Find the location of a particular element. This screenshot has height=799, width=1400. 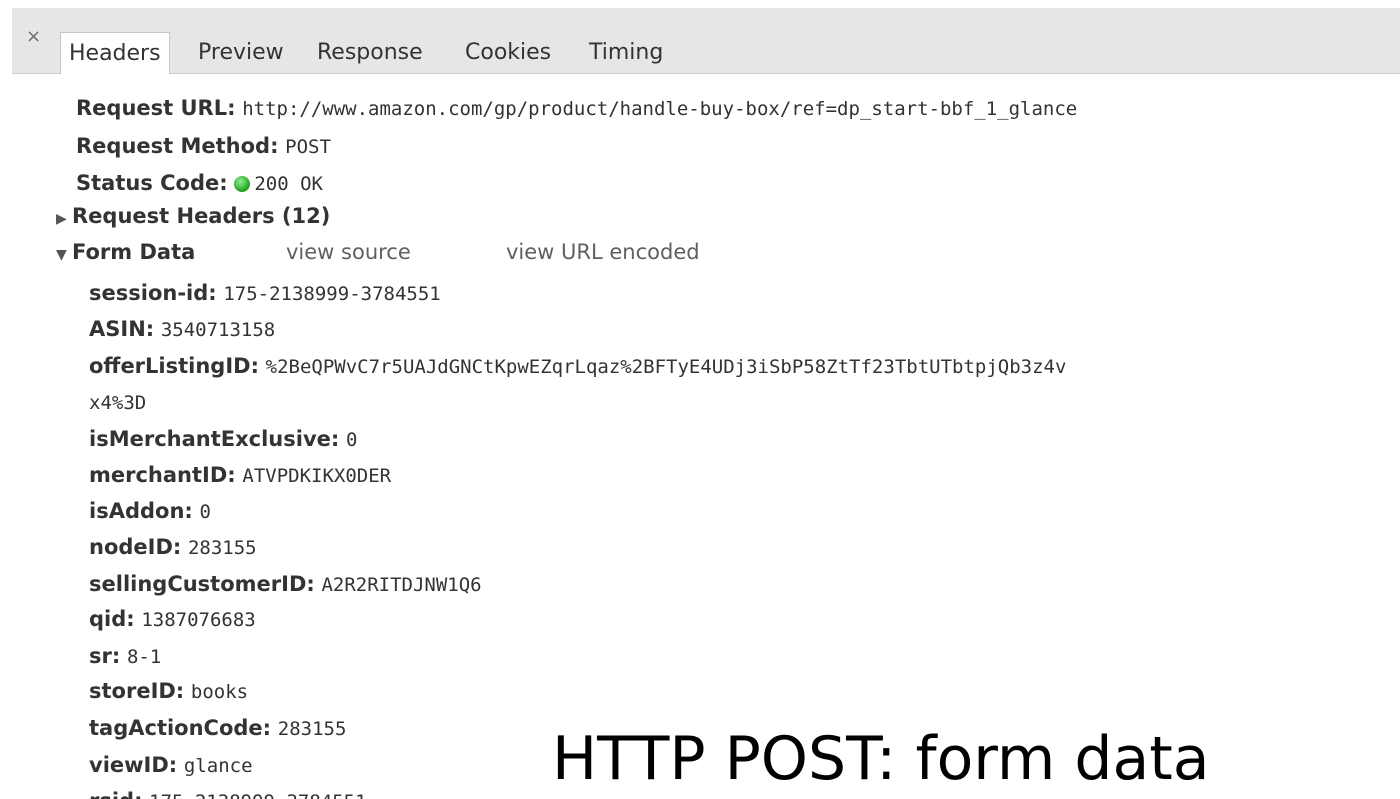

form-data-key: session-id: is located at coordinates (153, 293).